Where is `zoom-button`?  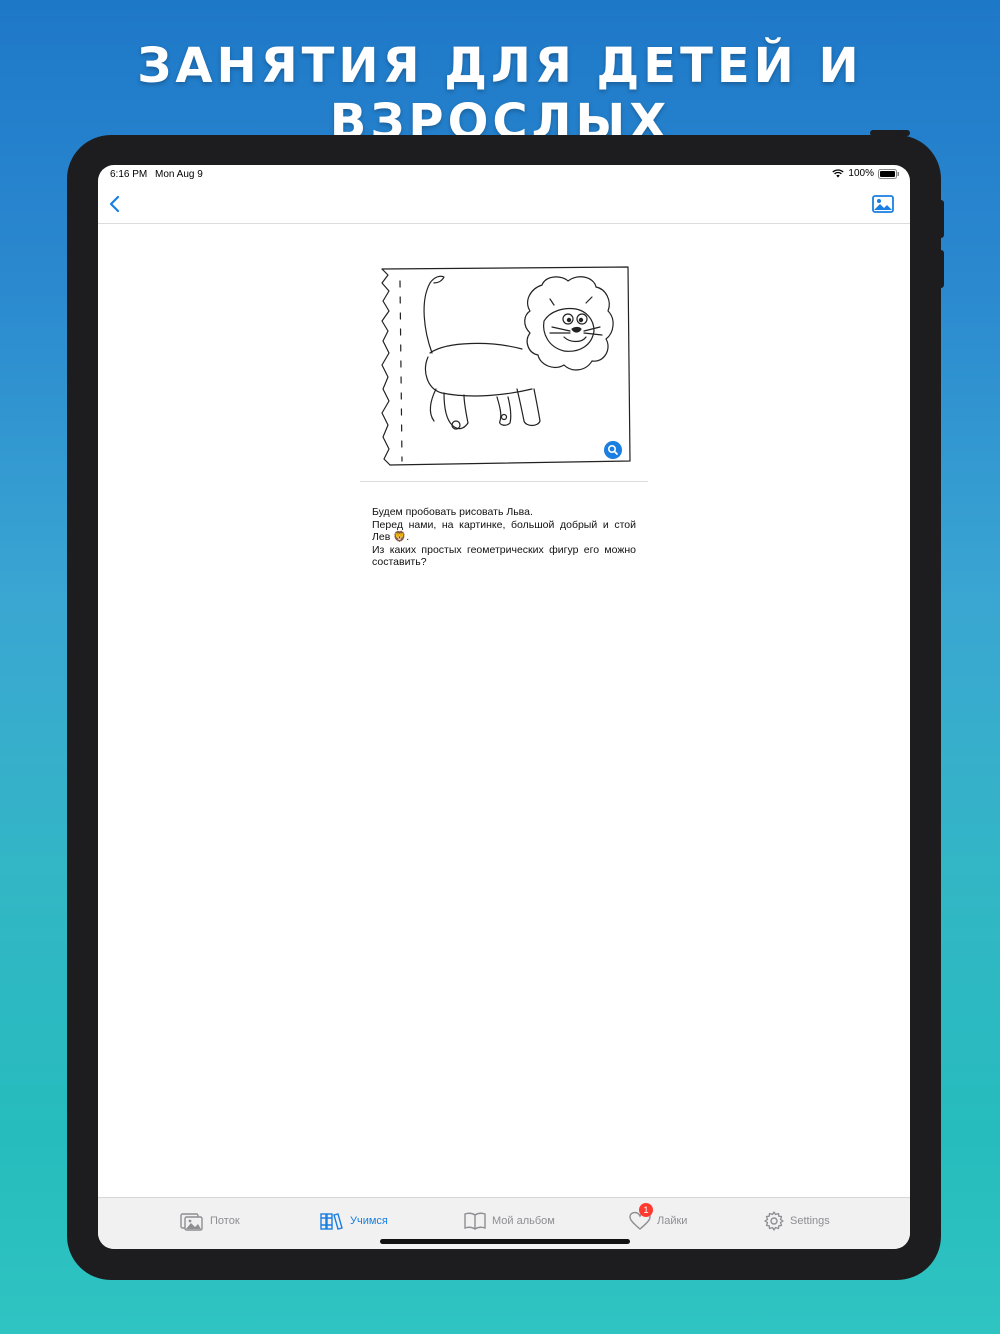
zoom-button is located at coordinates (613, 450).